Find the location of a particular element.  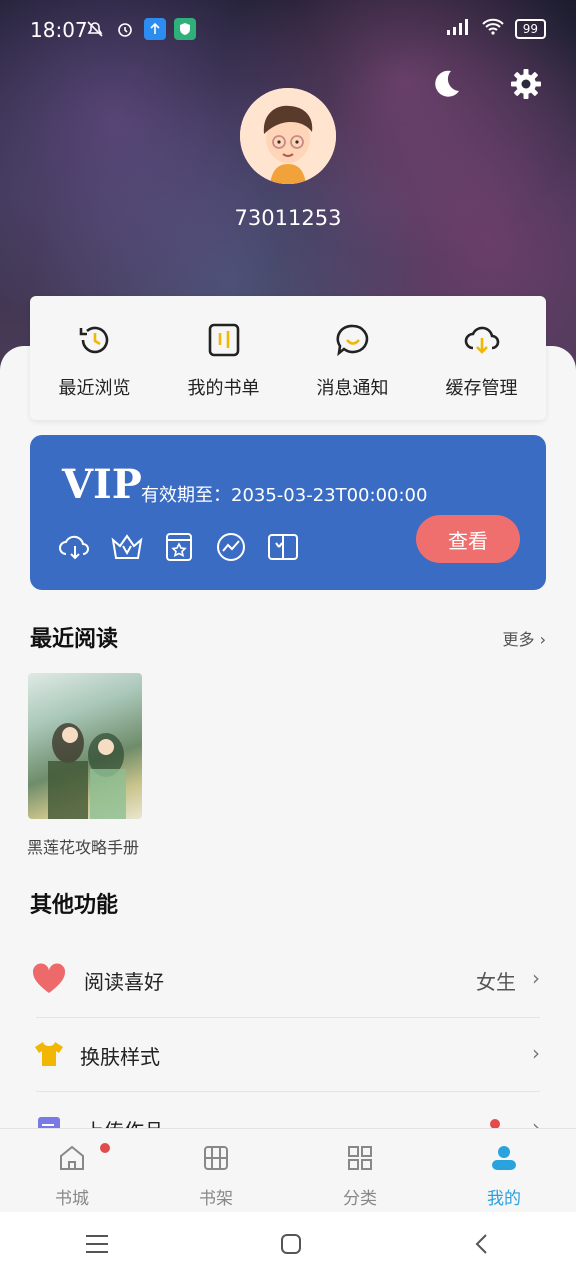

book-cover is located at coordinates (85, 746).